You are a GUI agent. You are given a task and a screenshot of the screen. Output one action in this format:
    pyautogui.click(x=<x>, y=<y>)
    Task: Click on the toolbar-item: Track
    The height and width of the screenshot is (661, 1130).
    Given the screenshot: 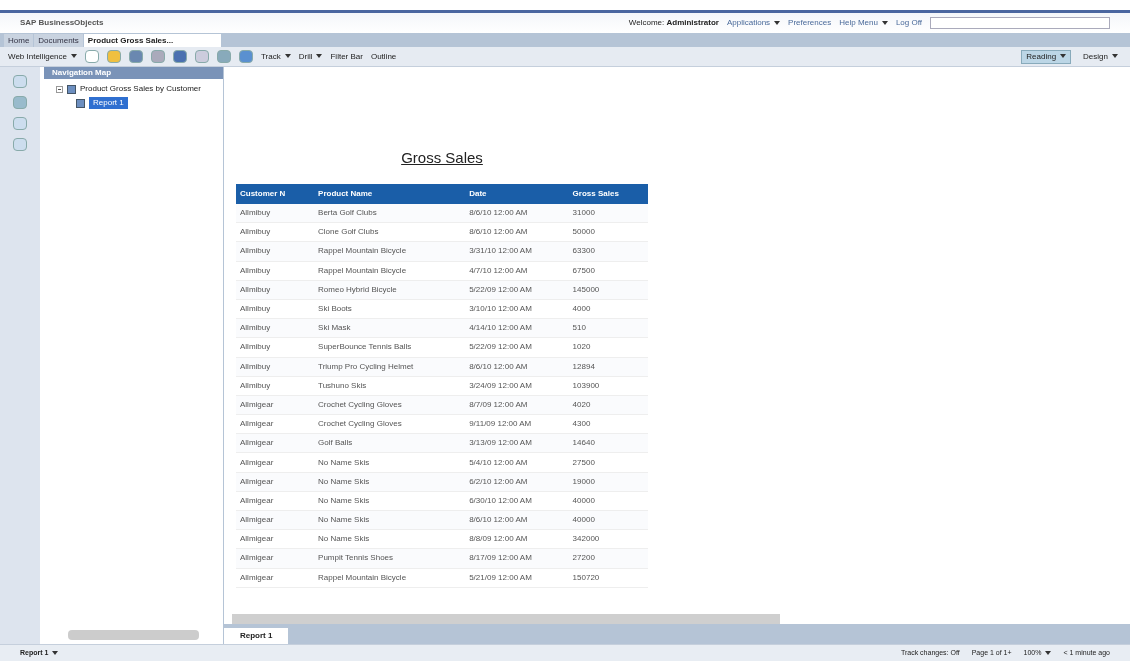 What is the action you would take?
    pyautogui.click(x=276, y=56)
    